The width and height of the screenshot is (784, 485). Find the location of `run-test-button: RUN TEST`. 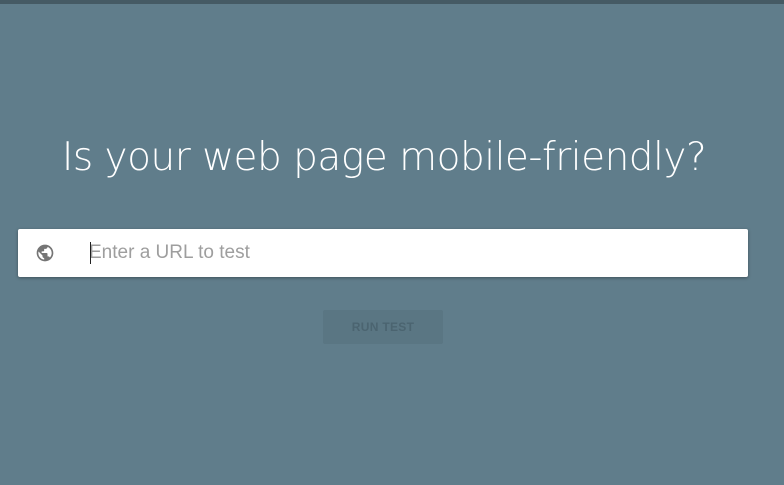

run-test-button: RUN TEST is located at coordinates (383, 327).